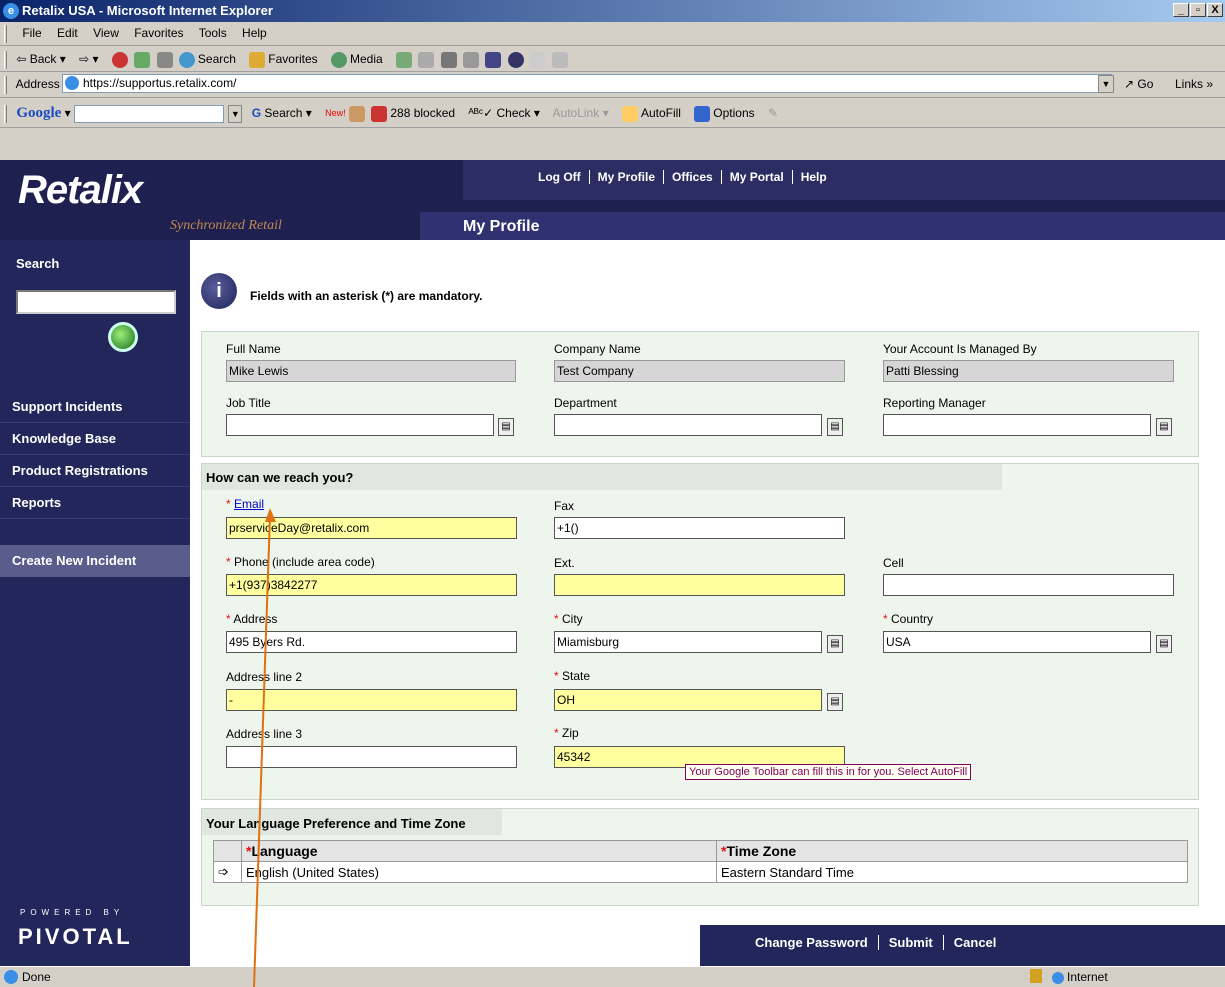 Image resolution: width=1225 pixels, height=987 pixels. What do you see at coordinates (38, 113) in the screenshot?
I see `google-logo: Google` at bounding box center [38, 113].